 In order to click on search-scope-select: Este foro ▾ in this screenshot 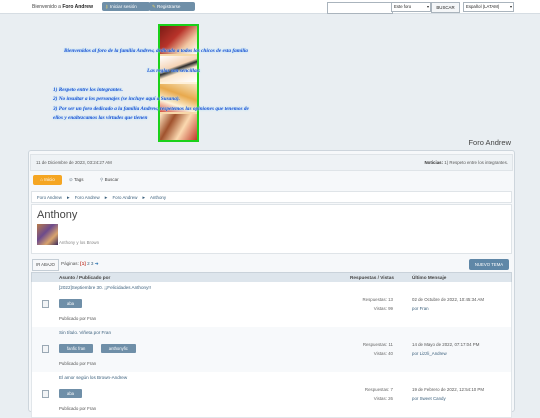, I will do `click(411, 7)`.